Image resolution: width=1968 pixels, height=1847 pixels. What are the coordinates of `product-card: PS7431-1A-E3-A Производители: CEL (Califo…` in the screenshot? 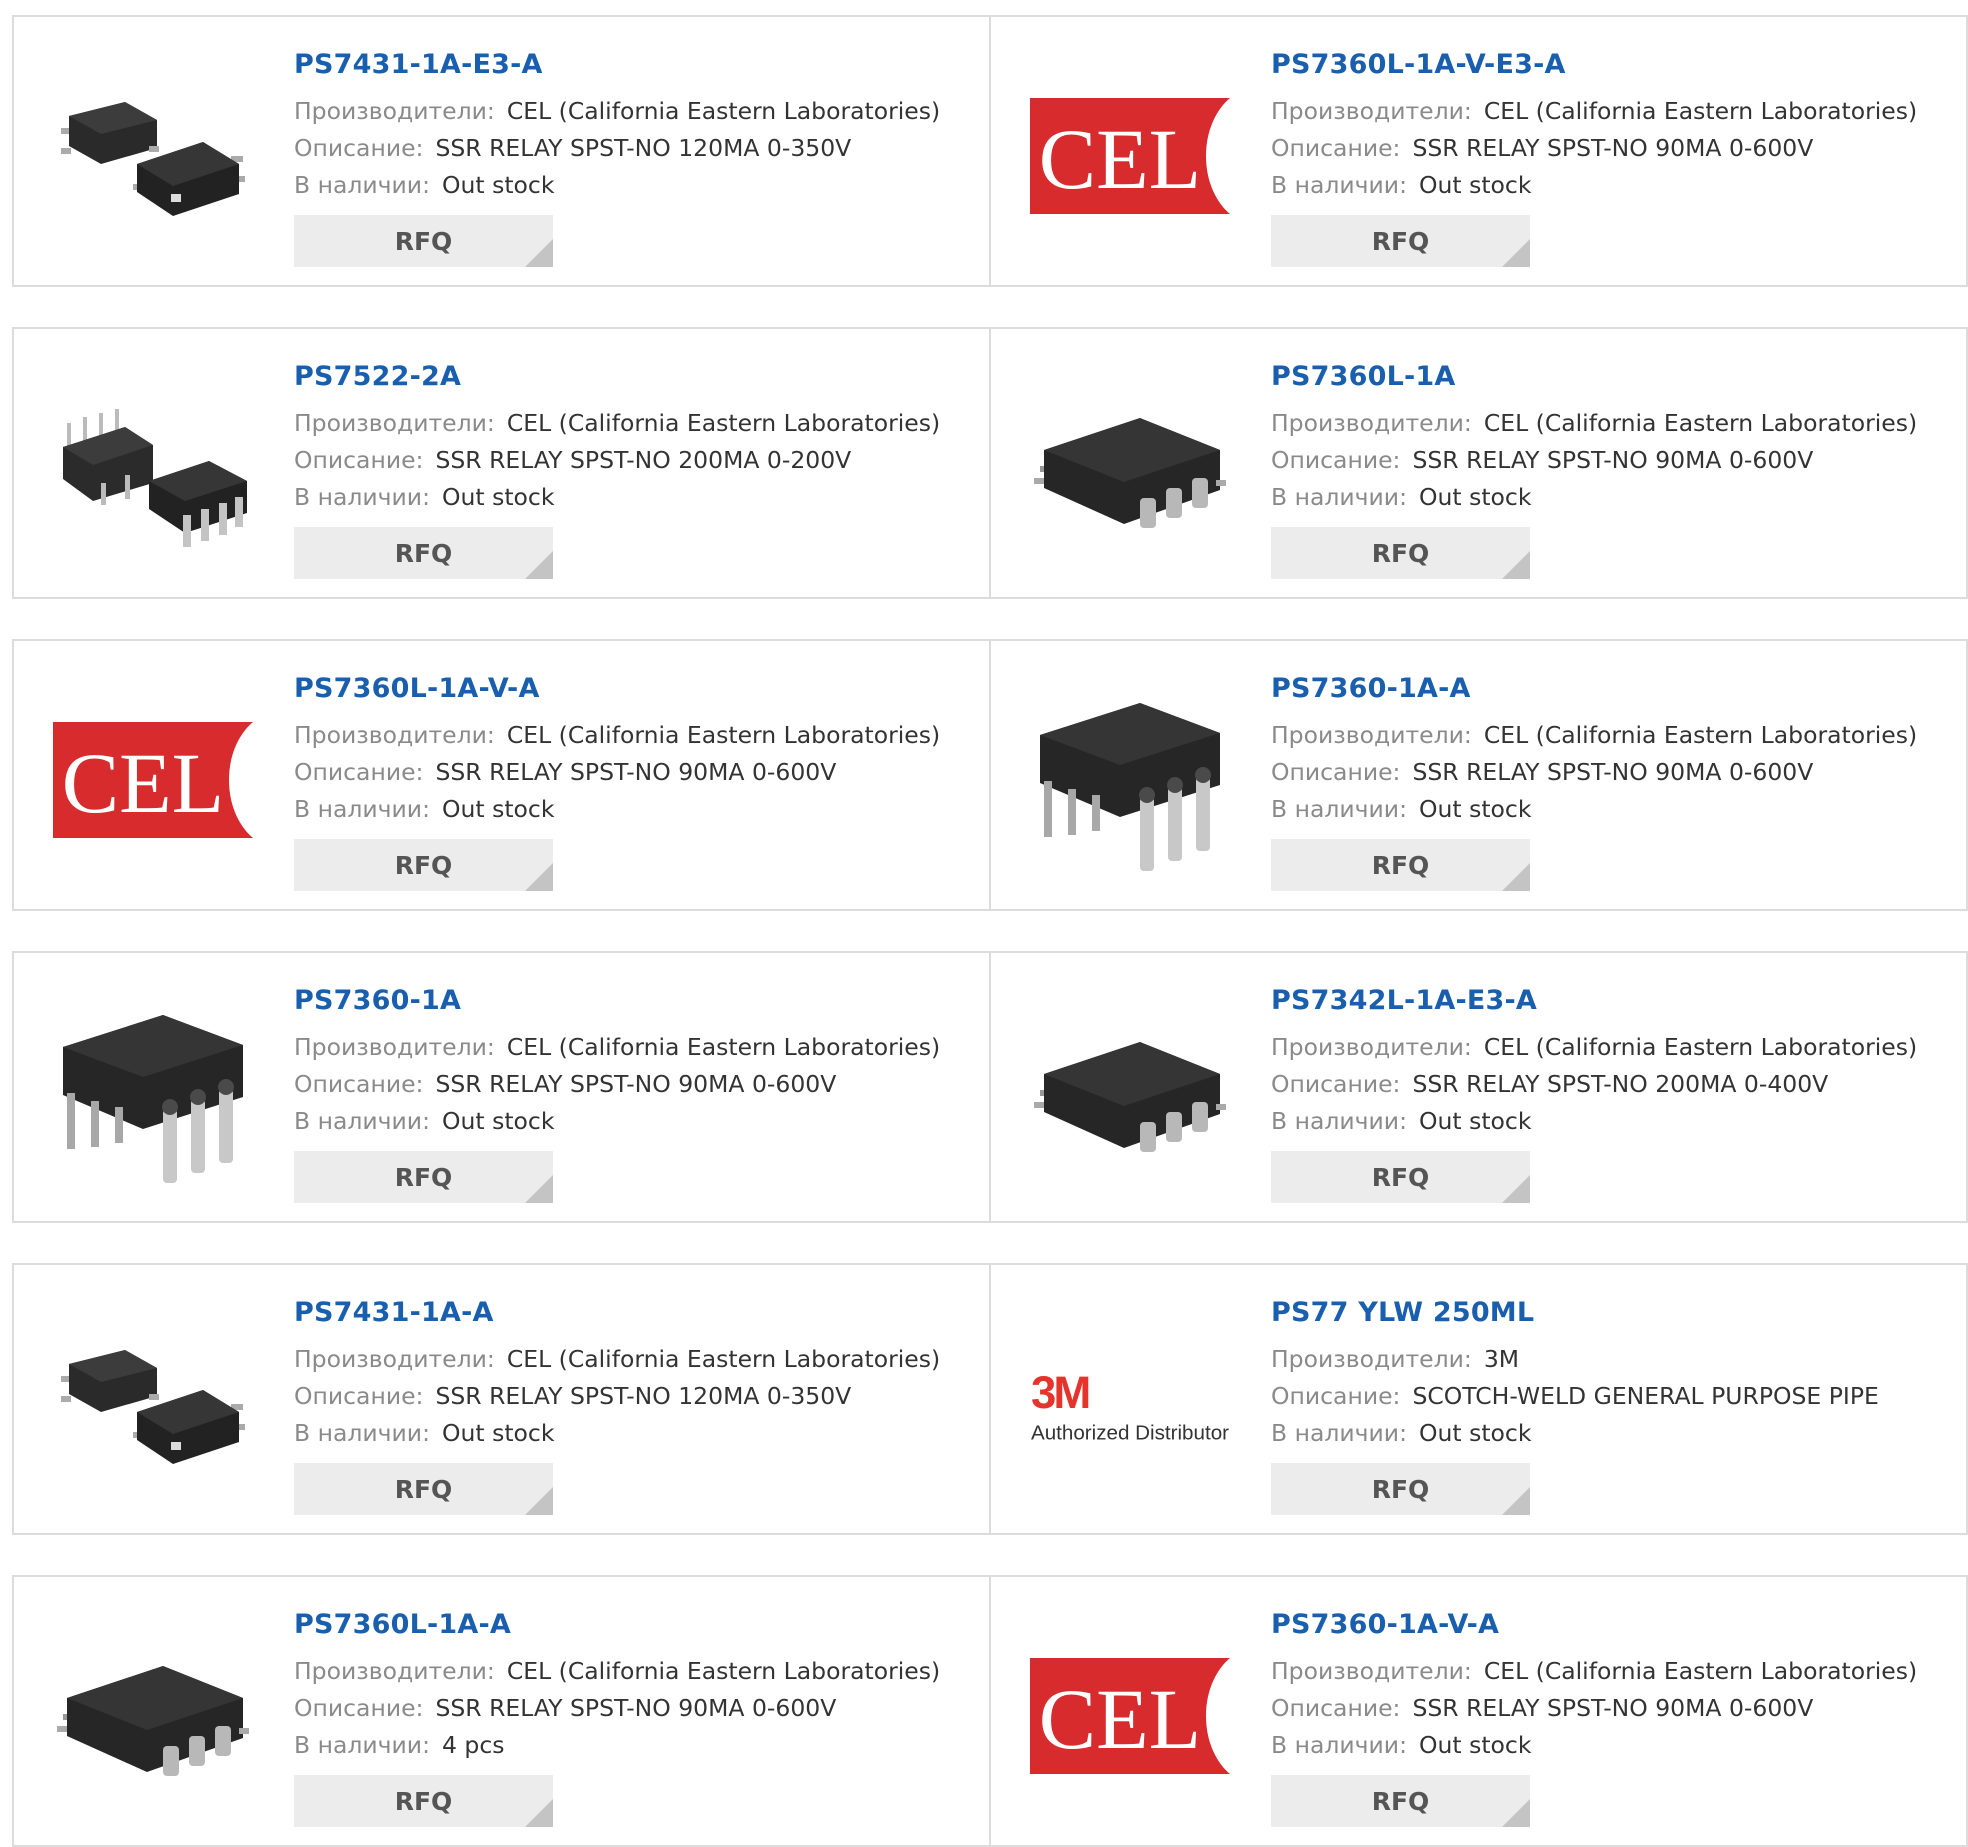 It's located at (501, 151).